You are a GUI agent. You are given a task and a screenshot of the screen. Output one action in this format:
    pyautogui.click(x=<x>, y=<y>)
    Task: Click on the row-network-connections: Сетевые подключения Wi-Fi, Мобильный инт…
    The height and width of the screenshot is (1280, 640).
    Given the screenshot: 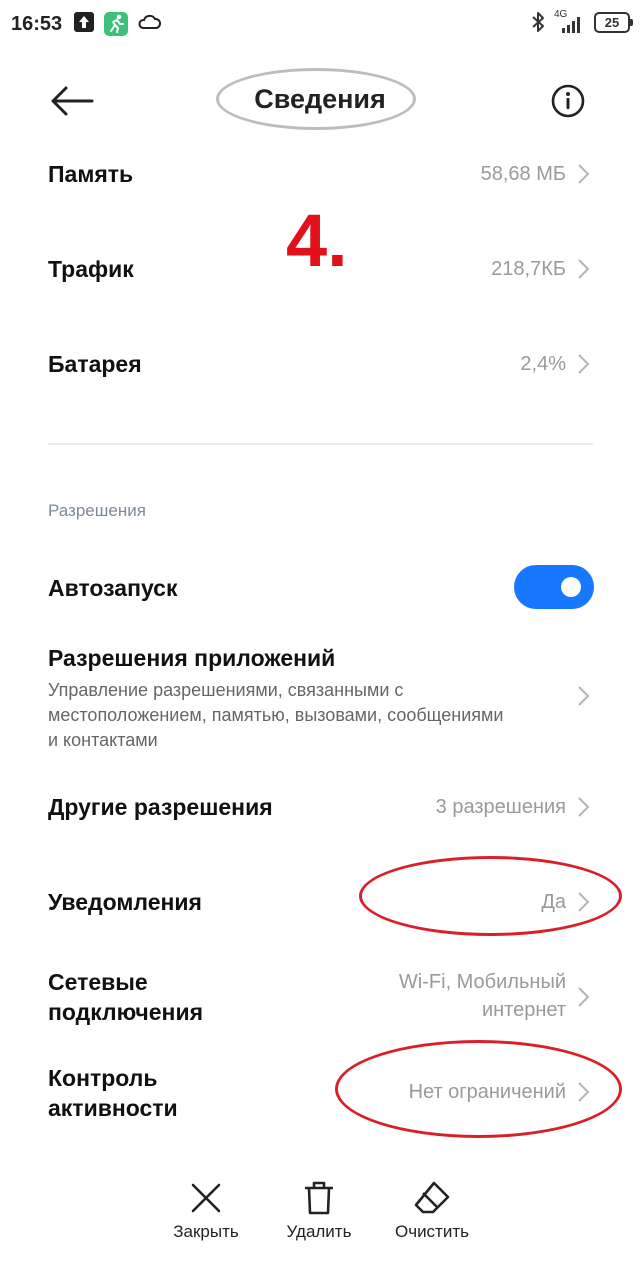 What is the action you would take?
    pyautogui.click(x=320, y=997)
    